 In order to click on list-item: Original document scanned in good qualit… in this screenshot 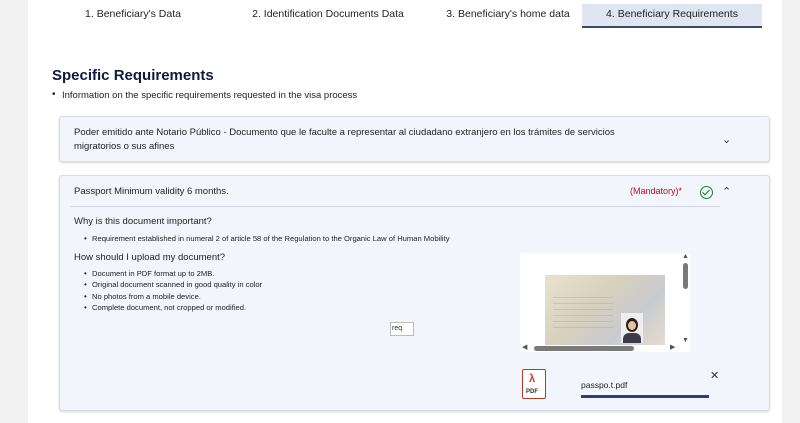, I will do `click(173, 285)`.